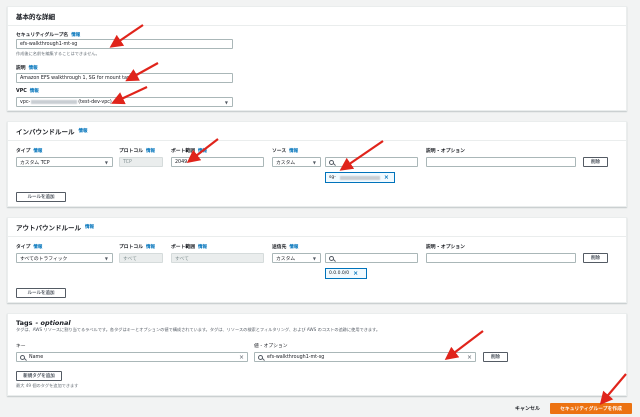 This screenshot has height=417, width=640. Describe the element at coordinates (317, 227) in the screenshot. I see `outbound-rules-header: アウトバウンドルール 情報` at that location.